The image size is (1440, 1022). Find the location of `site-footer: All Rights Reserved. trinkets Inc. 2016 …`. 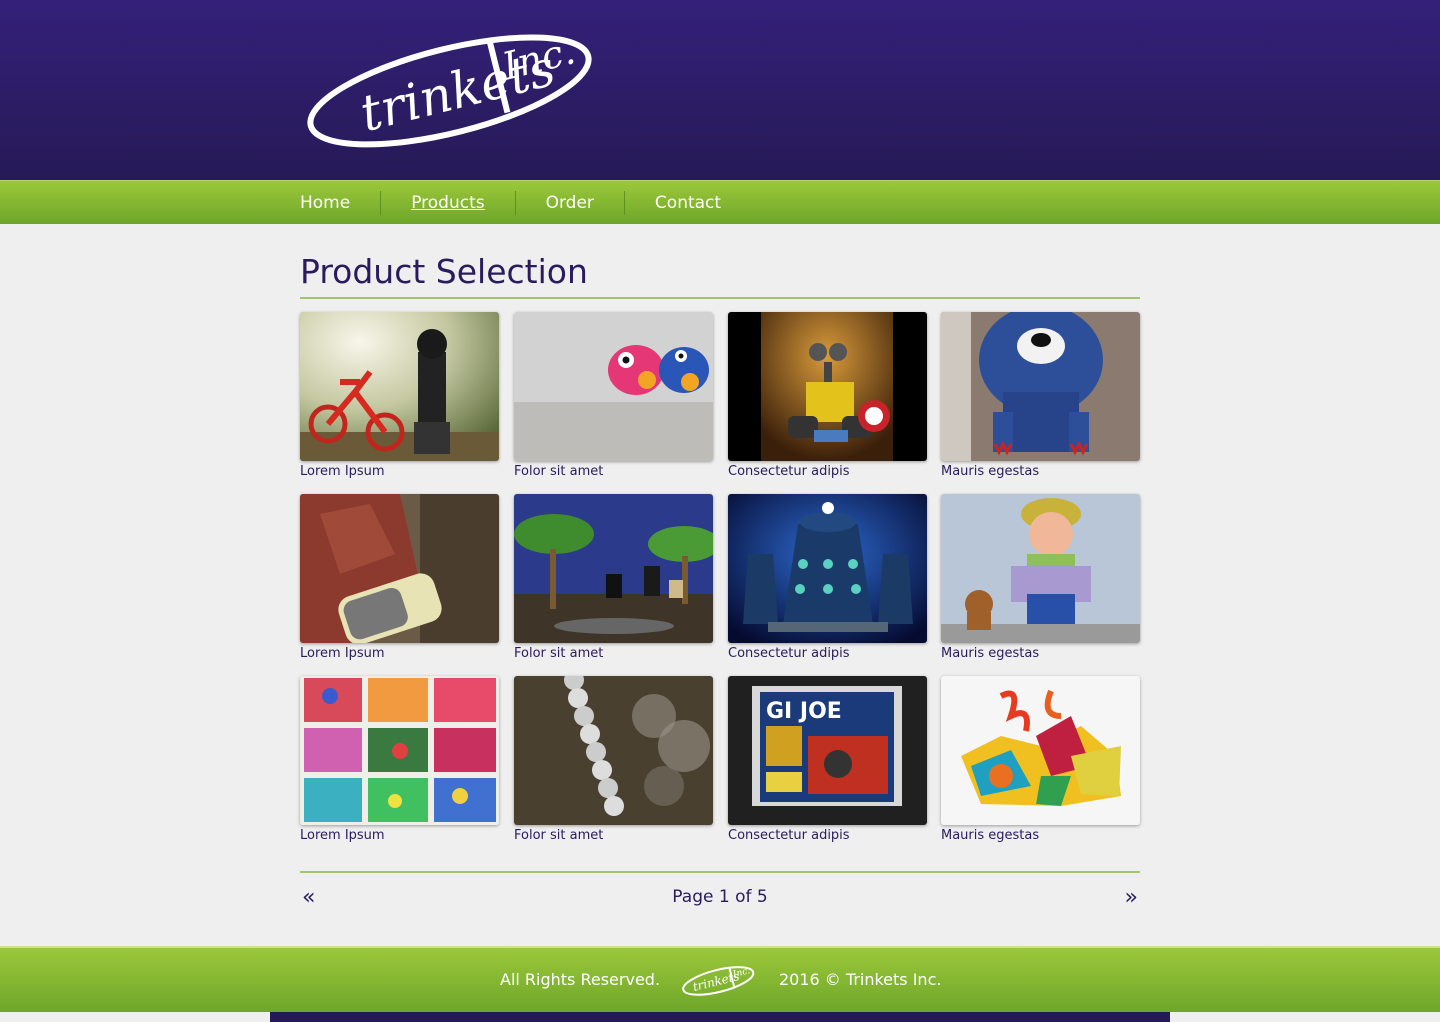

site-footer: All Rights Reserved. trinkets Inc. 2016 … is located at coordinates (720, 979).